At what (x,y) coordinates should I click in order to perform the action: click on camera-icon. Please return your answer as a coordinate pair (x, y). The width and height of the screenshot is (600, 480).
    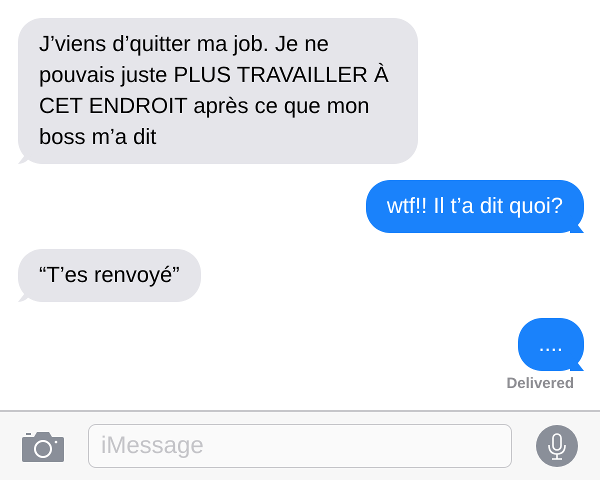
    Looking at the image, I should click on (43, 446).